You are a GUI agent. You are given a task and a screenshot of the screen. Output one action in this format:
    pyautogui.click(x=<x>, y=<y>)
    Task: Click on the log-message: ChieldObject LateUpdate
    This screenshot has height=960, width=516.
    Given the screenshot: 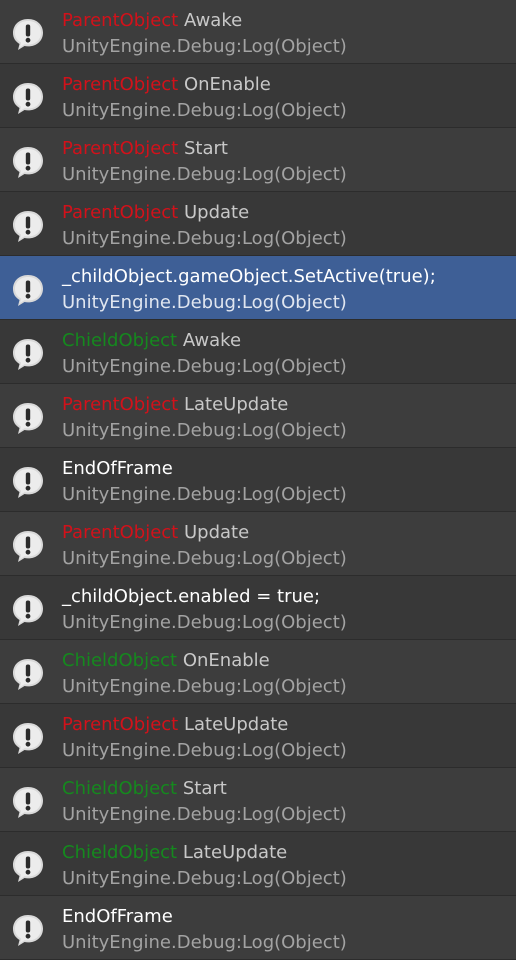 What is the action you would take?
    pyautogui.click(x=174, y=853)
    